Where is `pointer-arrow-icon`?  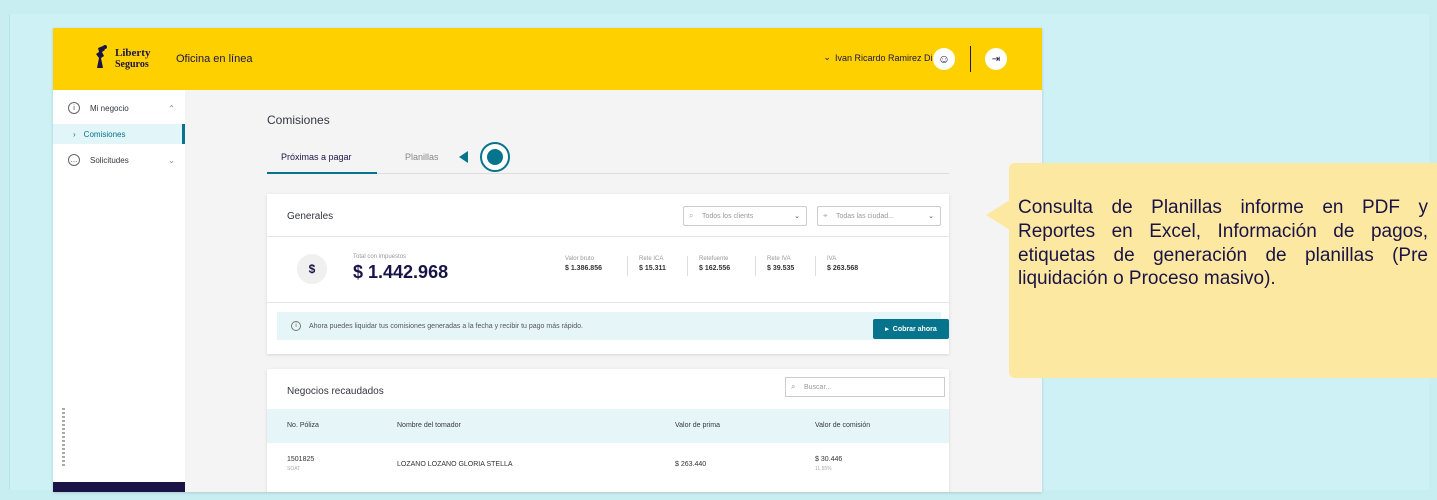
pointer-arrow-icon is located at coordinates (463, 157).